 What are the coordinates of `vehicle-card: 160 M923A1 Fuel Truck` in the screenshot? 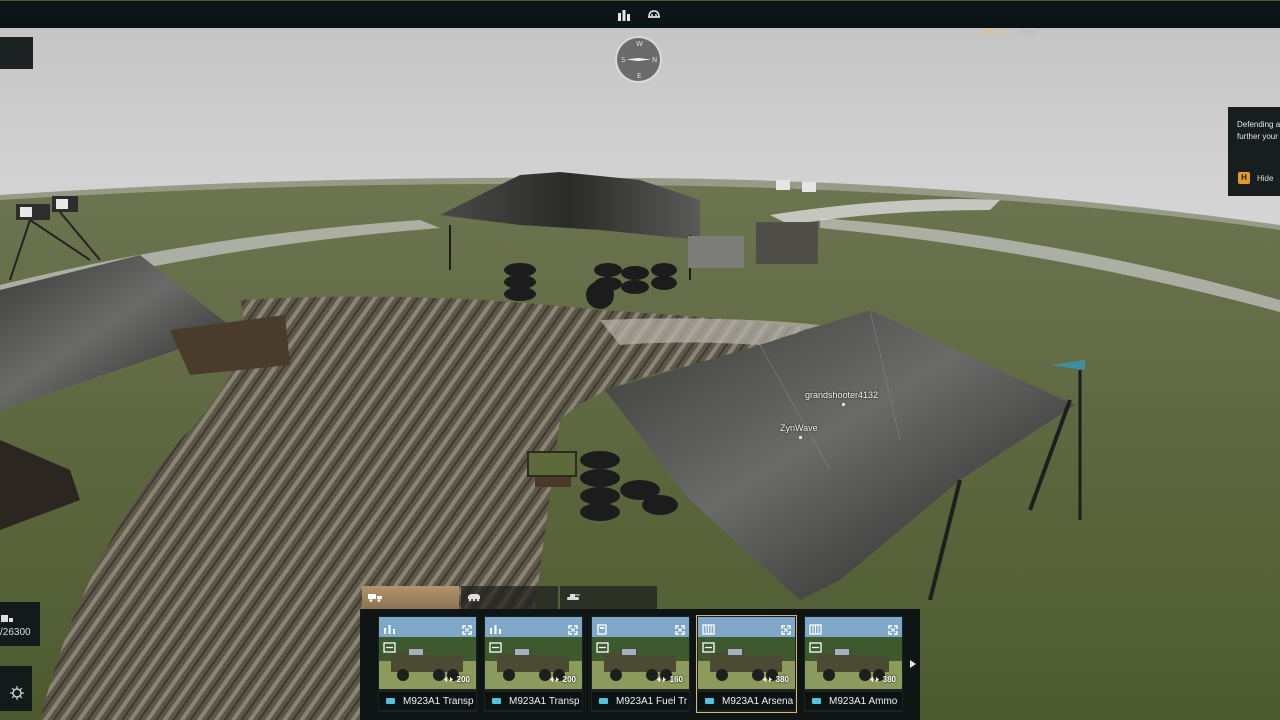 It's located at (640, 664).